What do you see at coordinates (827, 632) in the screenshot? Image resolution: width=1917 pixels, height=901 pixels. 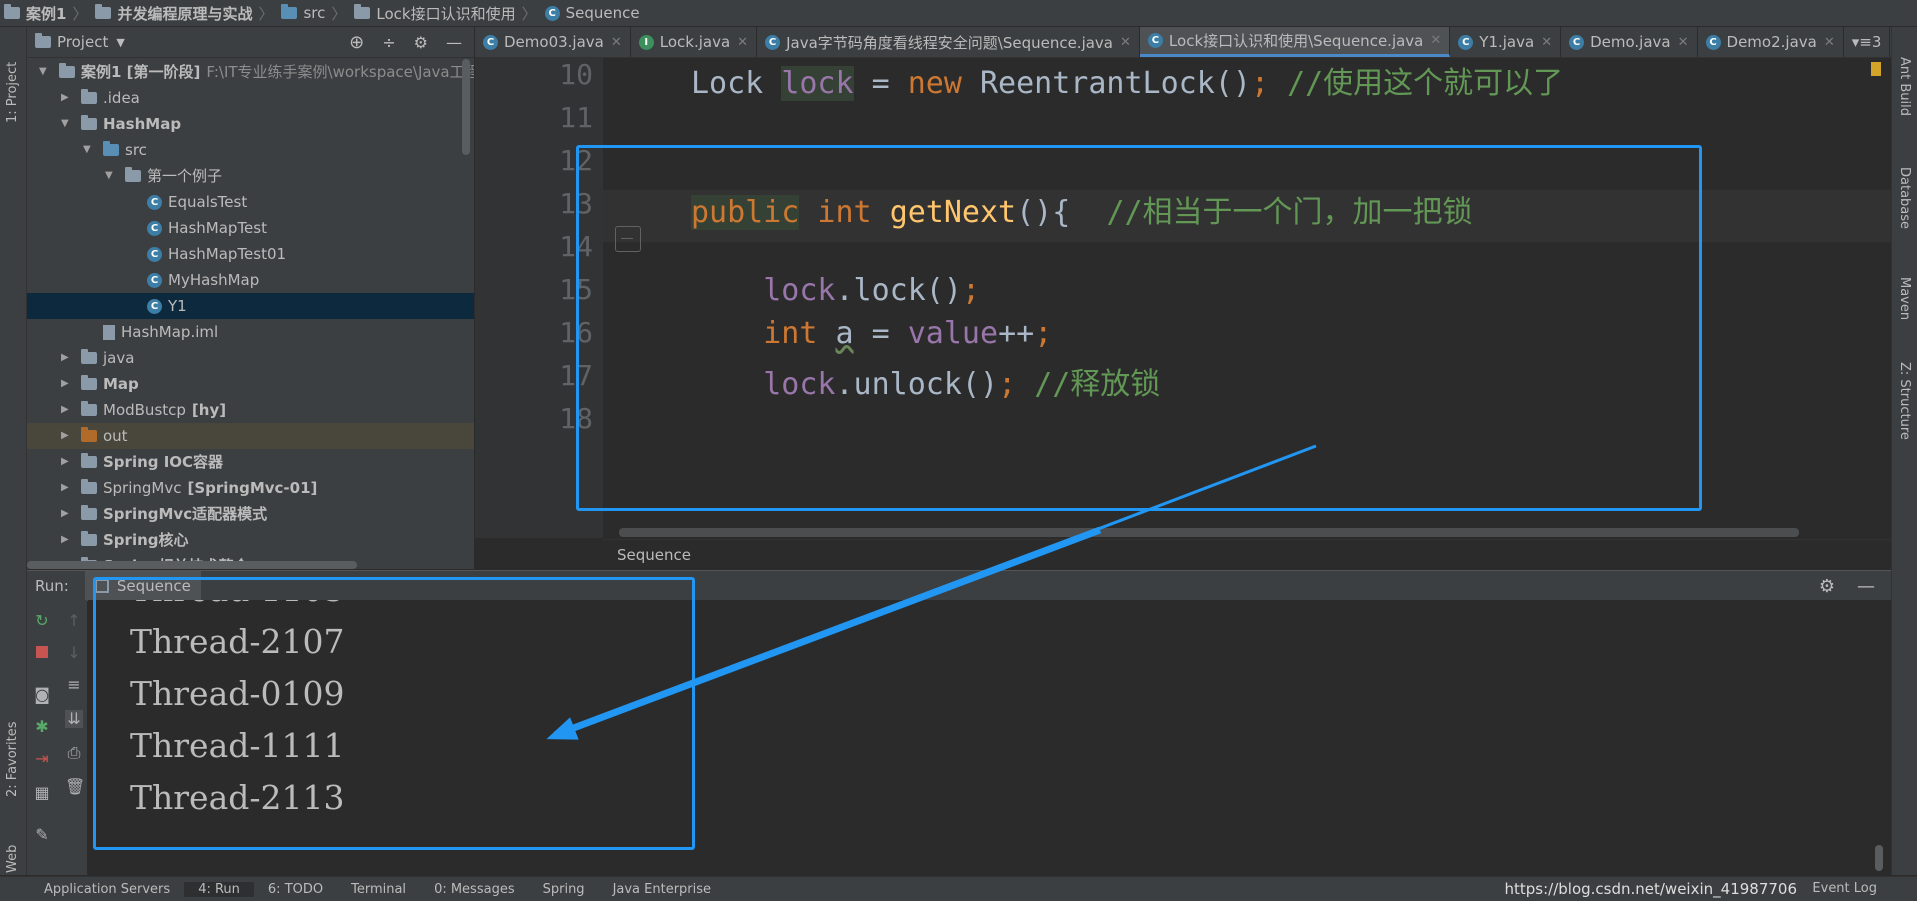 I see `arrow-line-thick` at bounding box center [827, 632].